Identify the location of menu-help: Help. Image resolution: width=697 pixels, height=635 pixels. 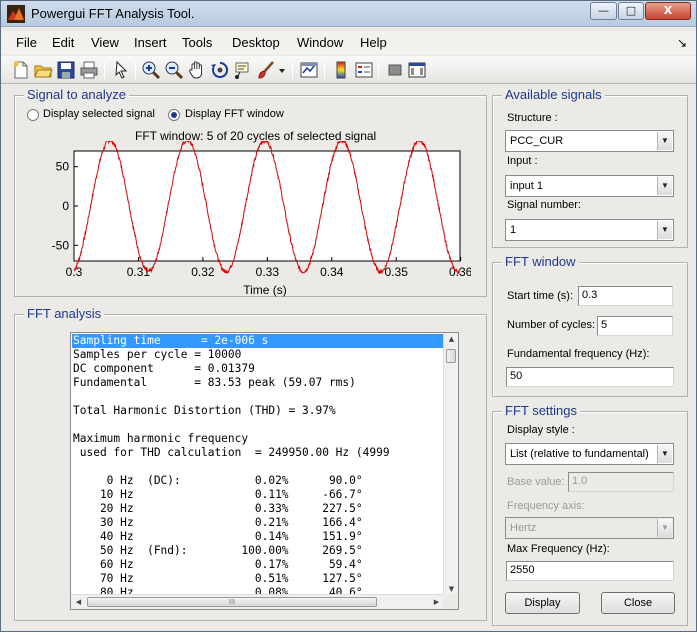
(373, 42).